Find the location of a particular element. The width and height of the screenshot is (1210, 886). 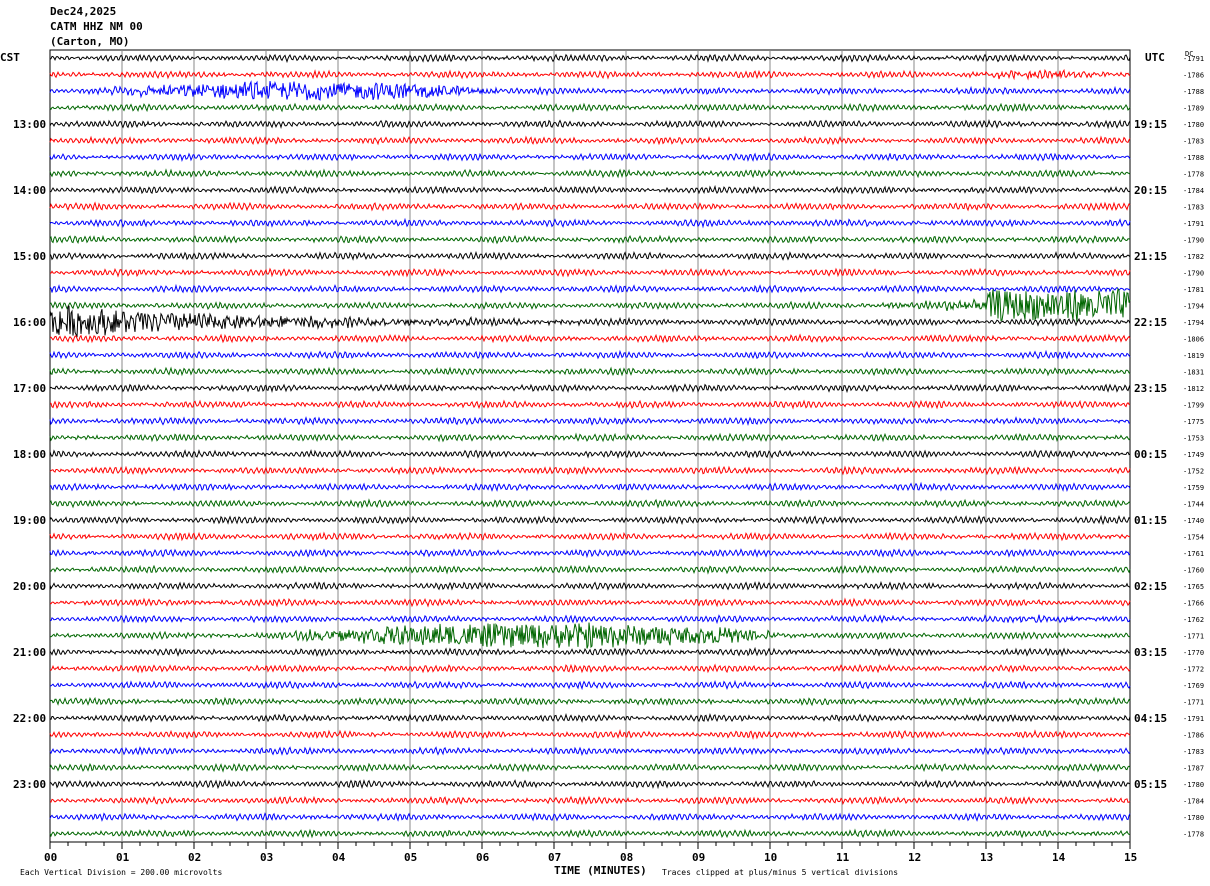

x-tick-label: 02 is located at coordinates (194, 857).